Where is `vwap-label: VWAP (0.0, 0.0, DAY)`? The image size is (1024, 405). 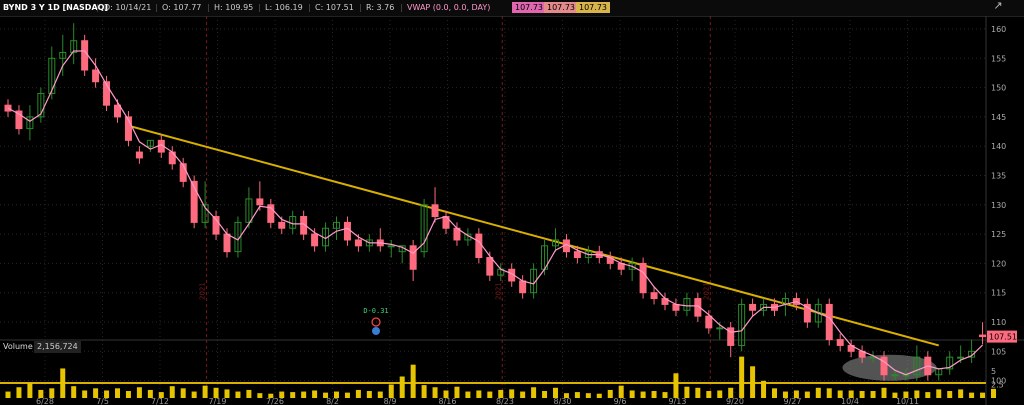 vwap-label: VWAP (0.0, 0.0, DAY) is located at coordinates (448, 8).